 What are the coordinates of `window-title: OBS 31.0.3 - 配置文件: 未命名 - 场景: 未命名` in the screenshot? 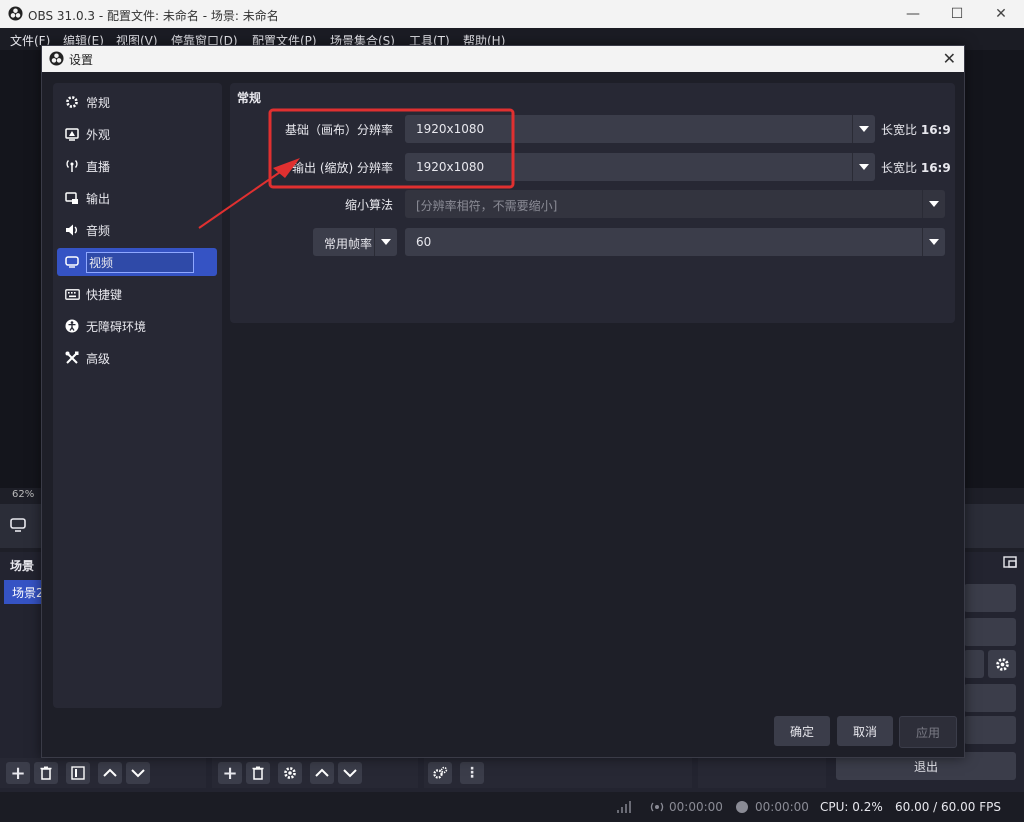 It's located at (153, 16).